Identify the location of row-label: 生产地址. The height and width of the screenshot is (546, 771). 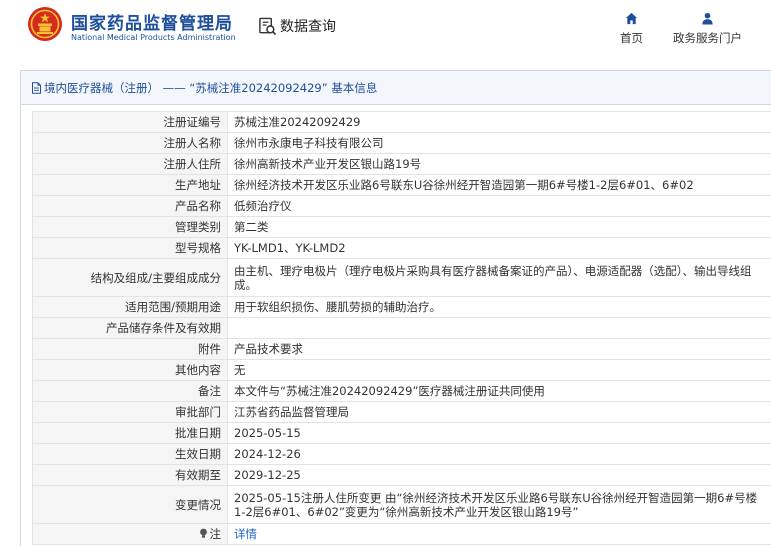
(130, 185).